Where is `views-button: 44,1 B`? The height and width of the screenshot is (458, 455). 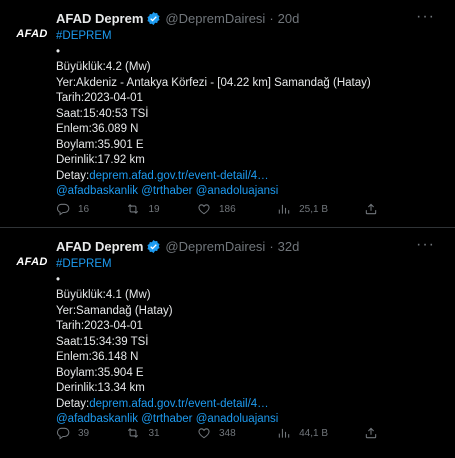
views-button: 44,1 B is located at coordinates (320, 433).